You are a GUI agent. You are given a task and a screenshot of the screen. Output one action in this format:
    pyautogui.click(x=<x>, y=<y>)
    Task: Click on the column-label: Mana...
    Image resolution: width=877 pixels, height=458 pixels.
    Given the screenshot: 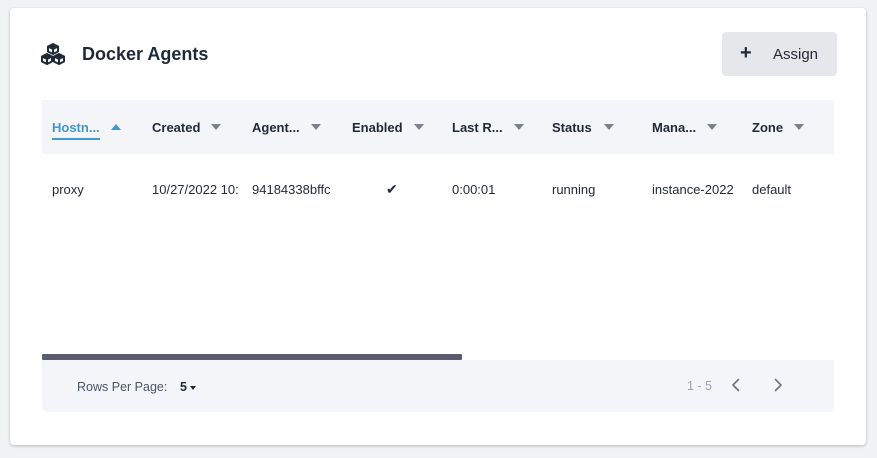 What is the action you would take?
    pyautogui.click(x=674, y=127)
    